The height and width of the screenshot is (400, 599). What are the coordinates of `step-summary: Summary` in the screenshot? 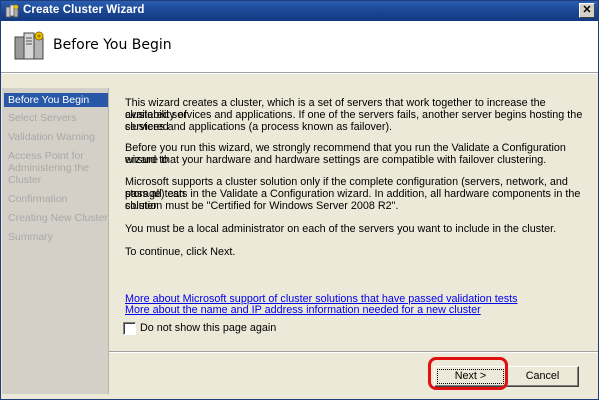 It's located at (30, 237).